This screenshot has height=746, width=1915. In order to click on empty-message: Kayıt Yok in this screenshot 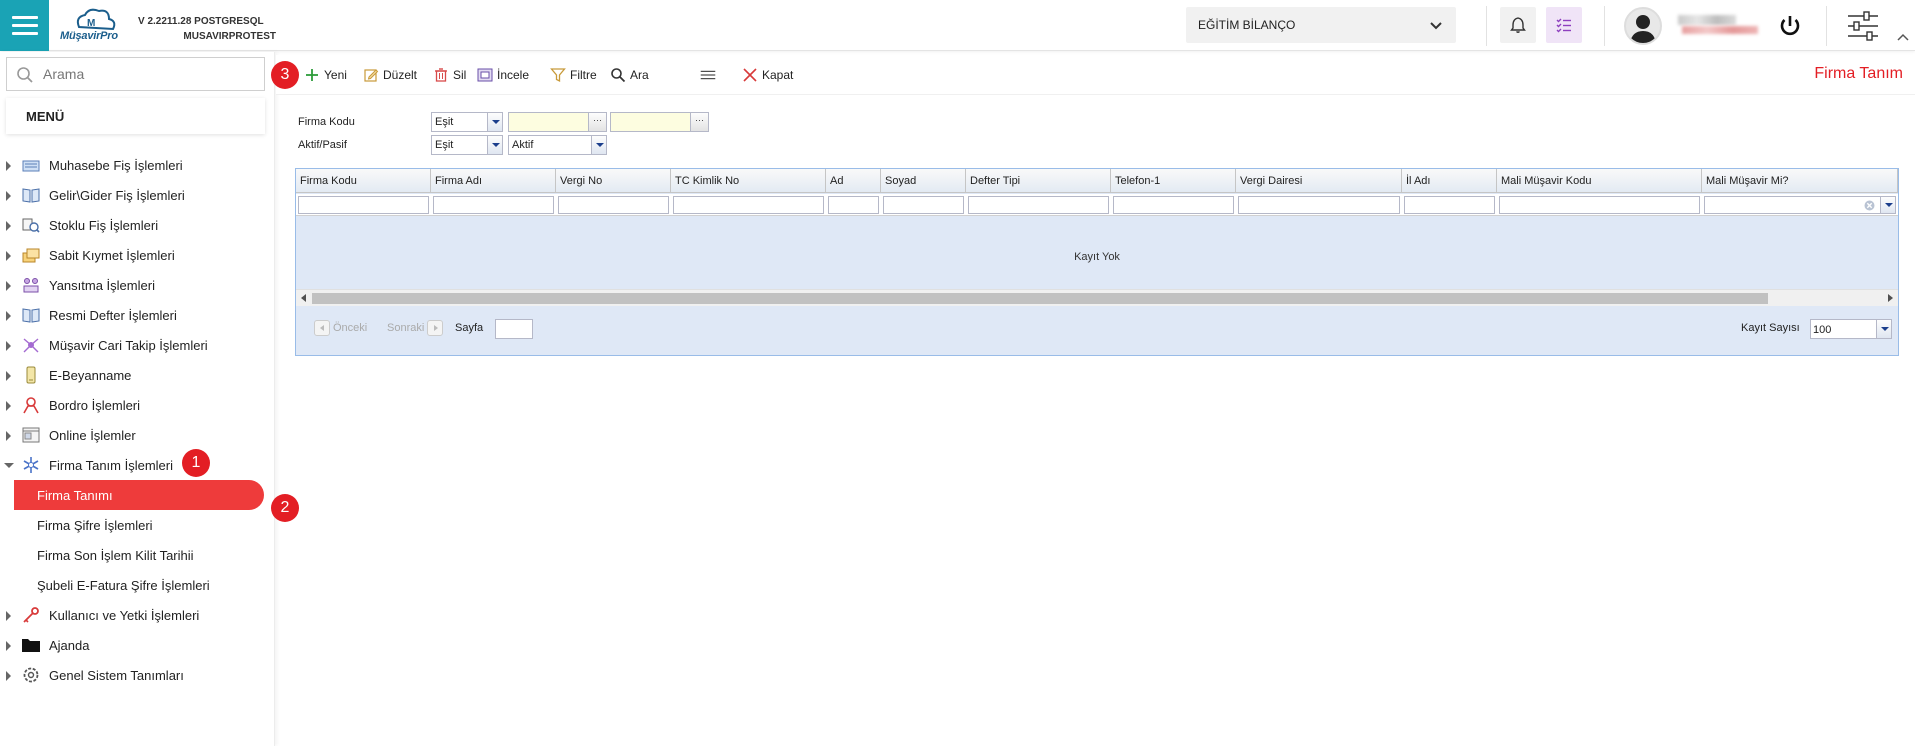, I will do `click(1097, 257)`.